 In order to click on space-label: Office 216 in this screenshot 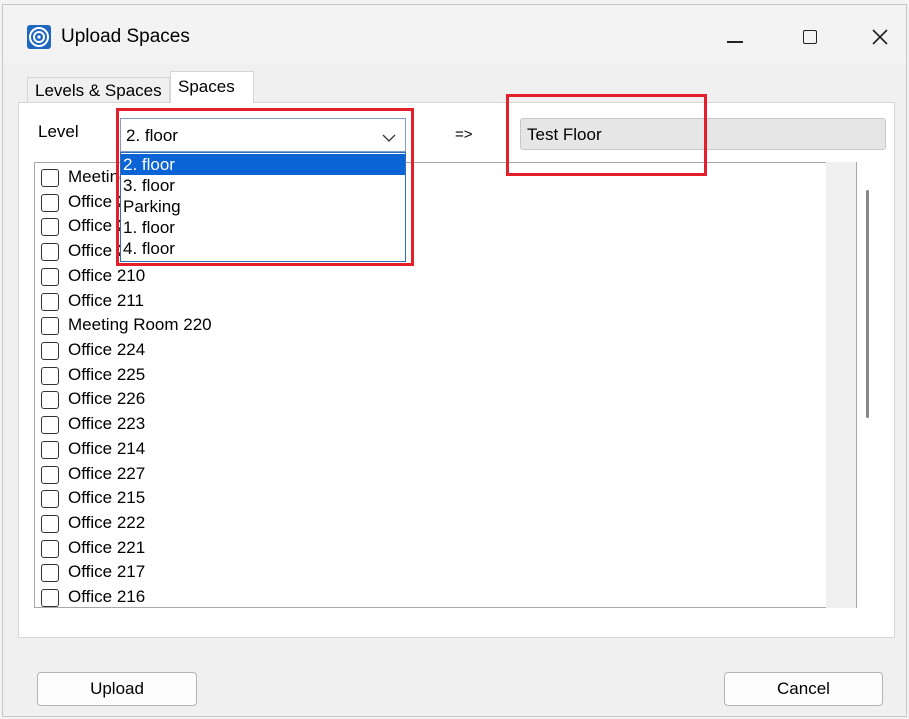, I will do `click(107, 596)`.